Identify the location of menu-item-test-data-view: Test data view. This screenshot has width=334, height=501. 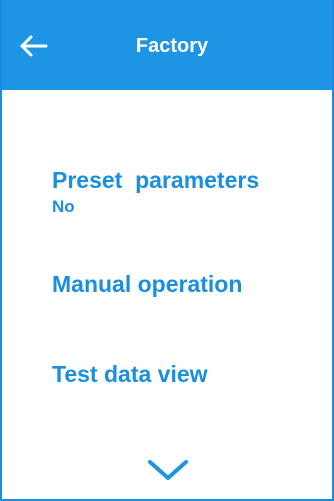
(130, 374).